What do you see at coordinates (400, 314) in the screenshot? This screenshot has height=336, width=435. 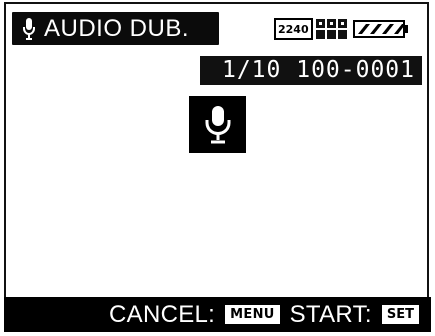 I see `set-button: SET` at bounding box center [400, 314].